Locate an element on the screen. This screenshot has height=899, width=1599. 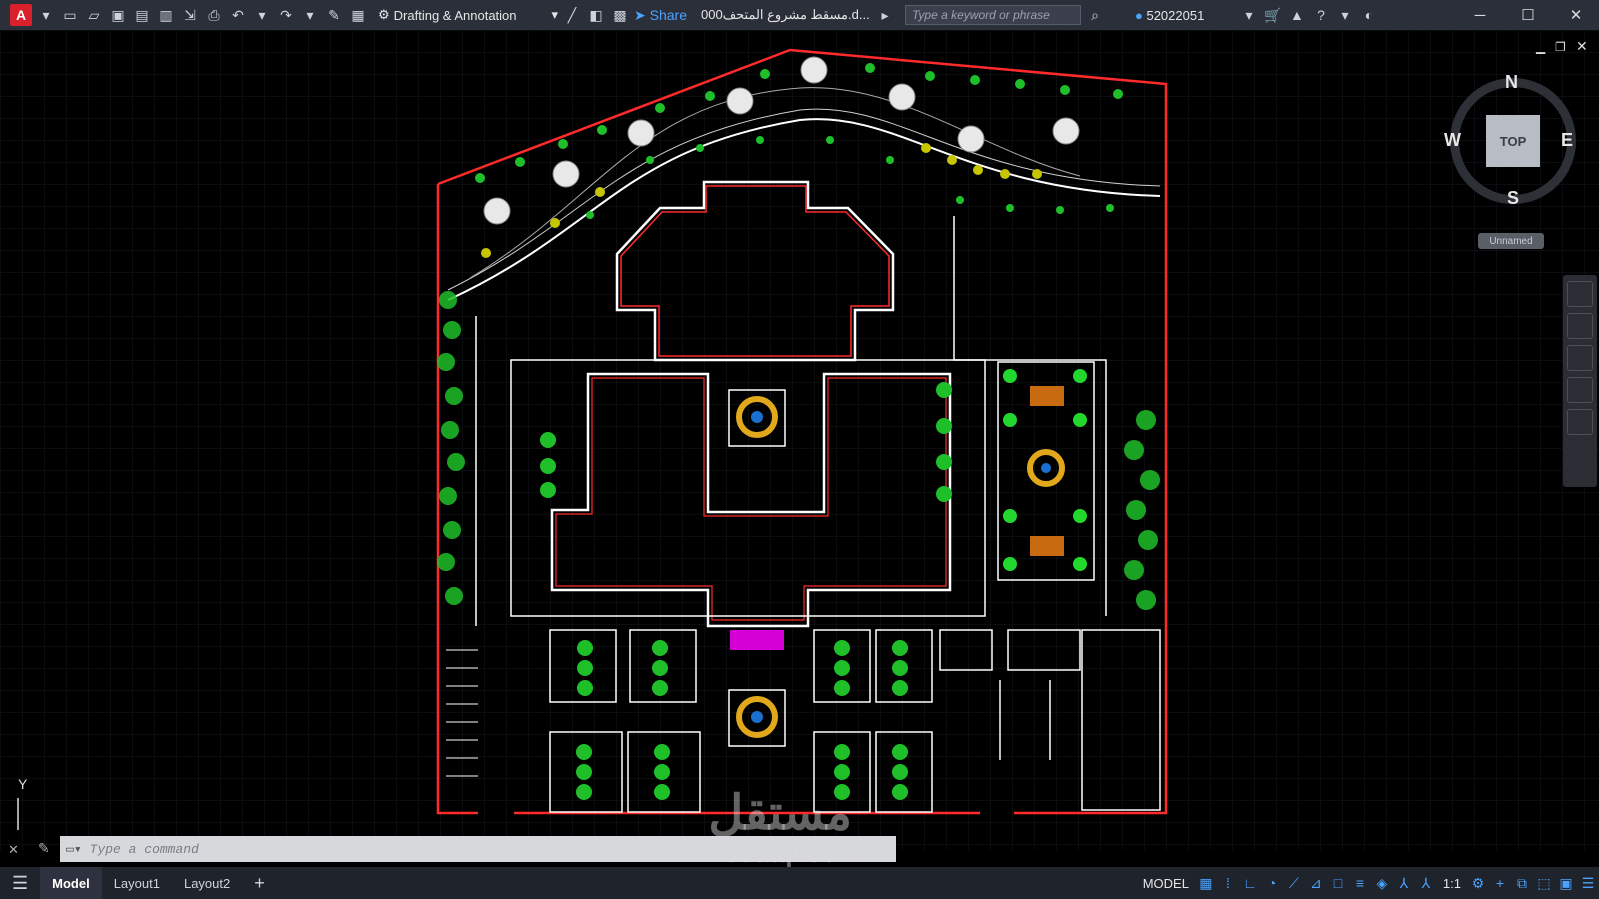
watermark-arabic: مستقل is located at coordinates (780, 813).